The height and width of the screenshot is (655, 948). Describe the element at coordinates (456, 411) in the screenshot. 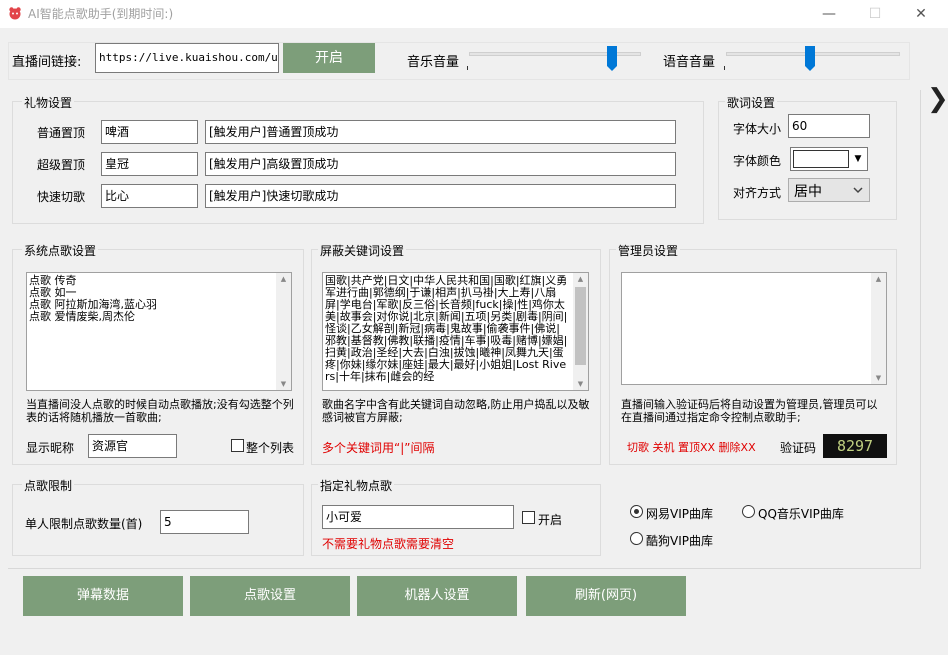

I see `blocked-keywords-hint: 歌曲名字中含有此关键词自动忽略,防止用户捣乱以及敏感词被官方屏蔽;` at that location.